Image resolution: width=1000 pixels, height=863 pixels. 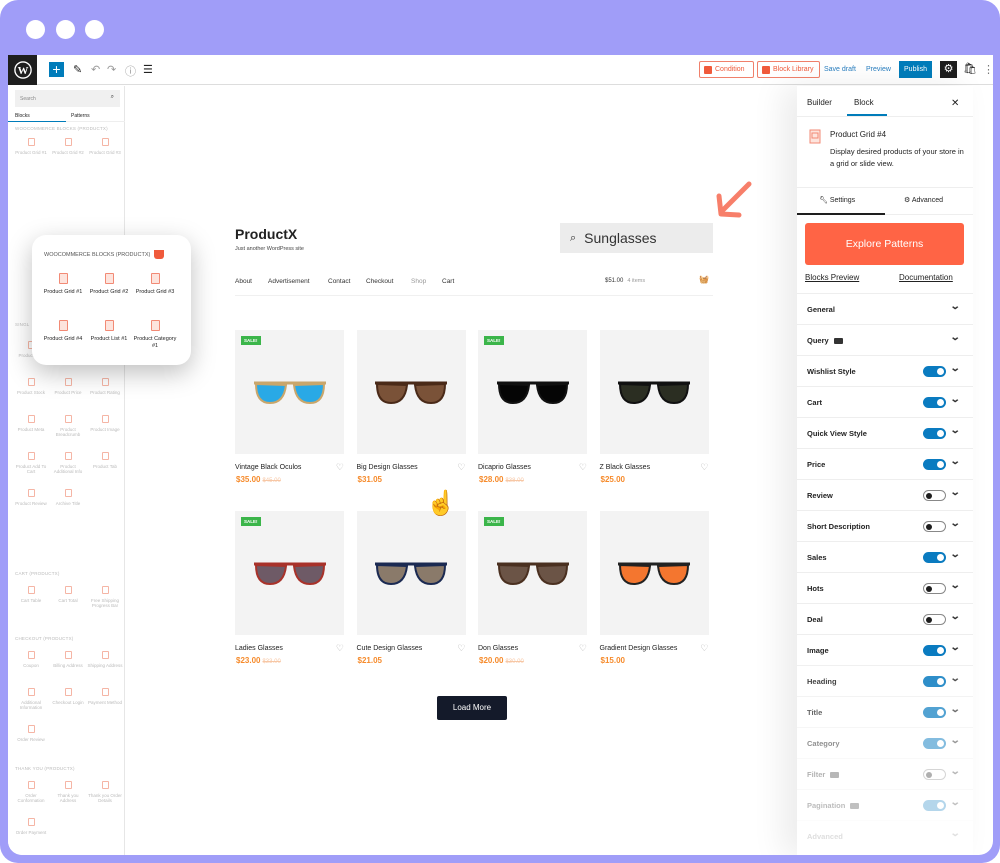 What do you see at coordinates (155, 284) in the screenshot?
I see `popup-block-item: Product Grid #3` at bounding box center [155, 284].